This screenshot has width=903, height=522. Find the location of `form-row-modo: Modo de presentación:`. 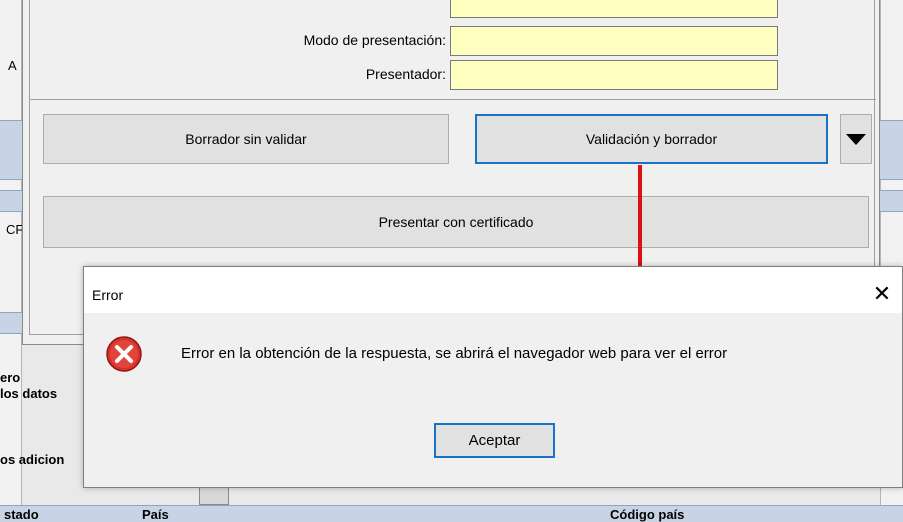

form-row-modo: Modo de presentación: is located at coordinates (453, 40).